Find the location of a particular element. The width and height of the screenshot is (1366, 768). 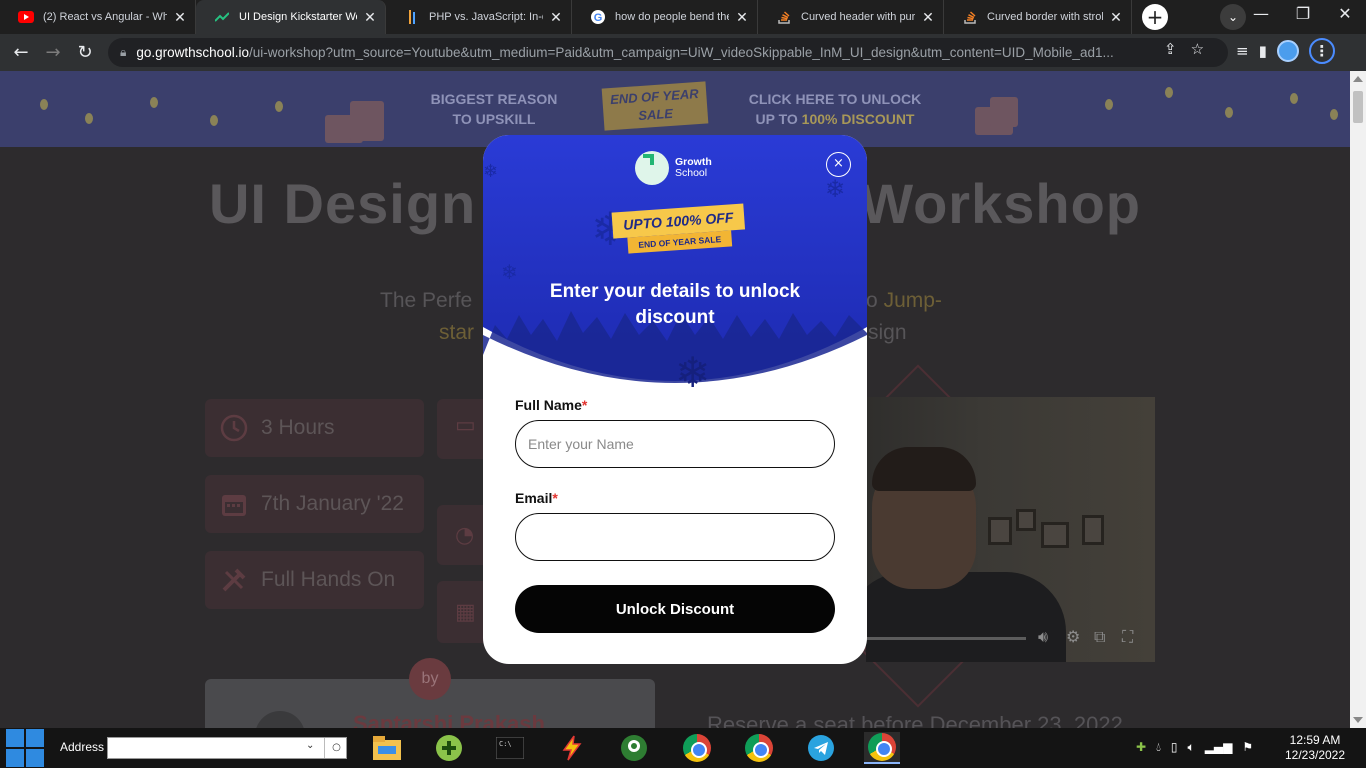

svg-text: C:\ is located at coordinates (505, 744).